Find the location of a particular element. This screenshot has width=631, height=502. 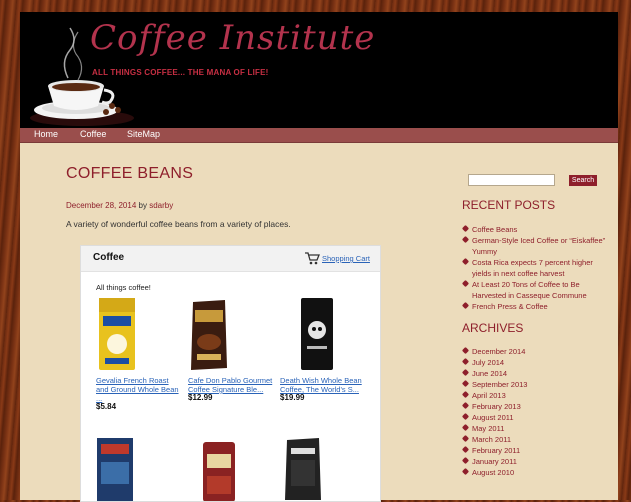

recent-post-link-label: French Press & Coffee is located at coordinates (510, 306).